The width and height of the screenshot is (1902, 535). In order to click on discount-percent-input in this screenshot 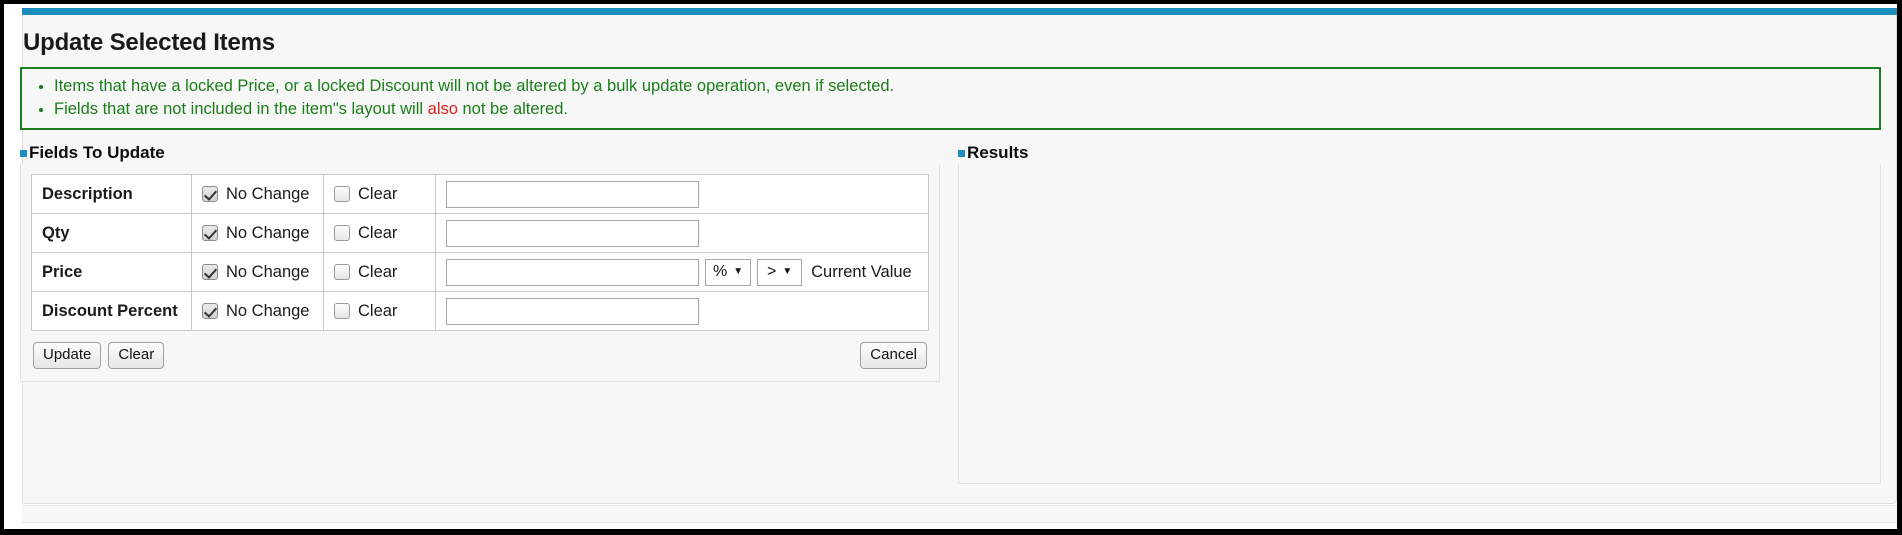, I will do `click(572, 311)`.